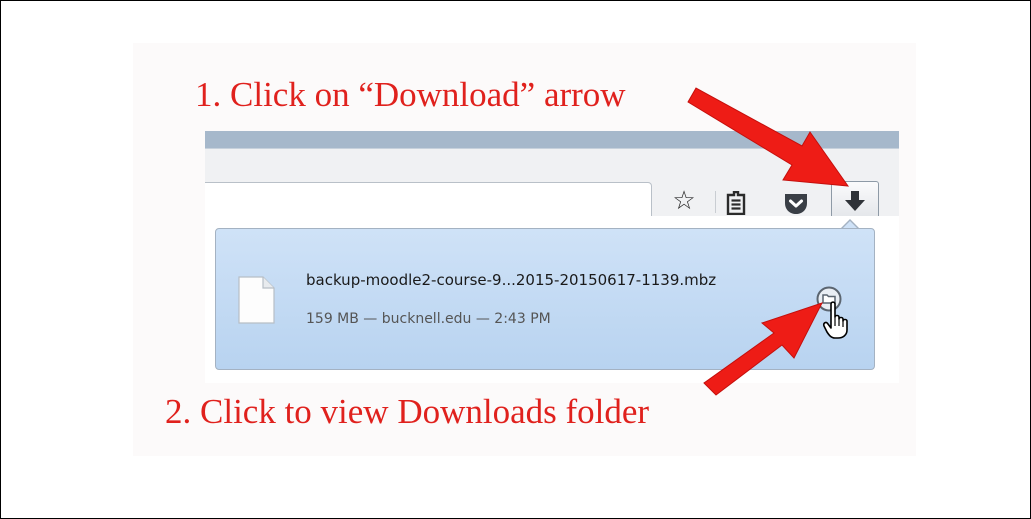 This screenshot has height=519, width=1031. What do you see at coordinates (256, 300) in the screenshot?
I see `file-icon` at bounding box center [256, 300].